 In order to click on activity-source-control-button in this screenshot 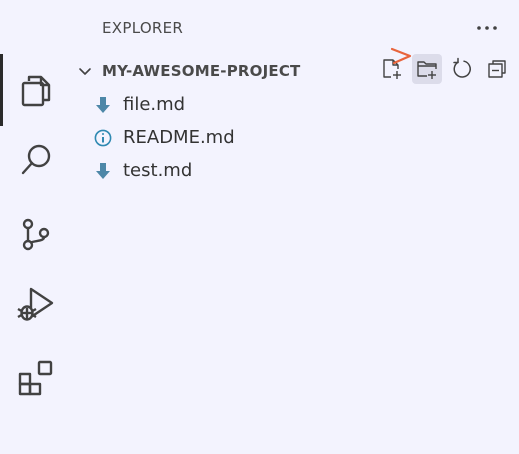, I will do `click(36, 234)`.